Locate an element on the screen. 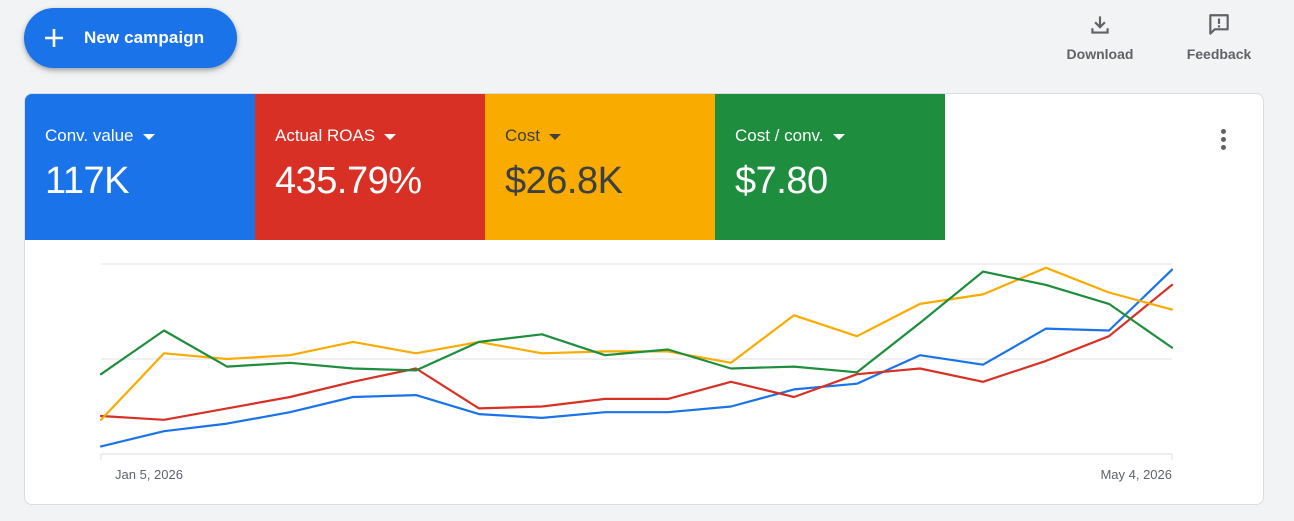  x-tick-label-end: May 4, 2026 is located at coordinates (1136, 474).